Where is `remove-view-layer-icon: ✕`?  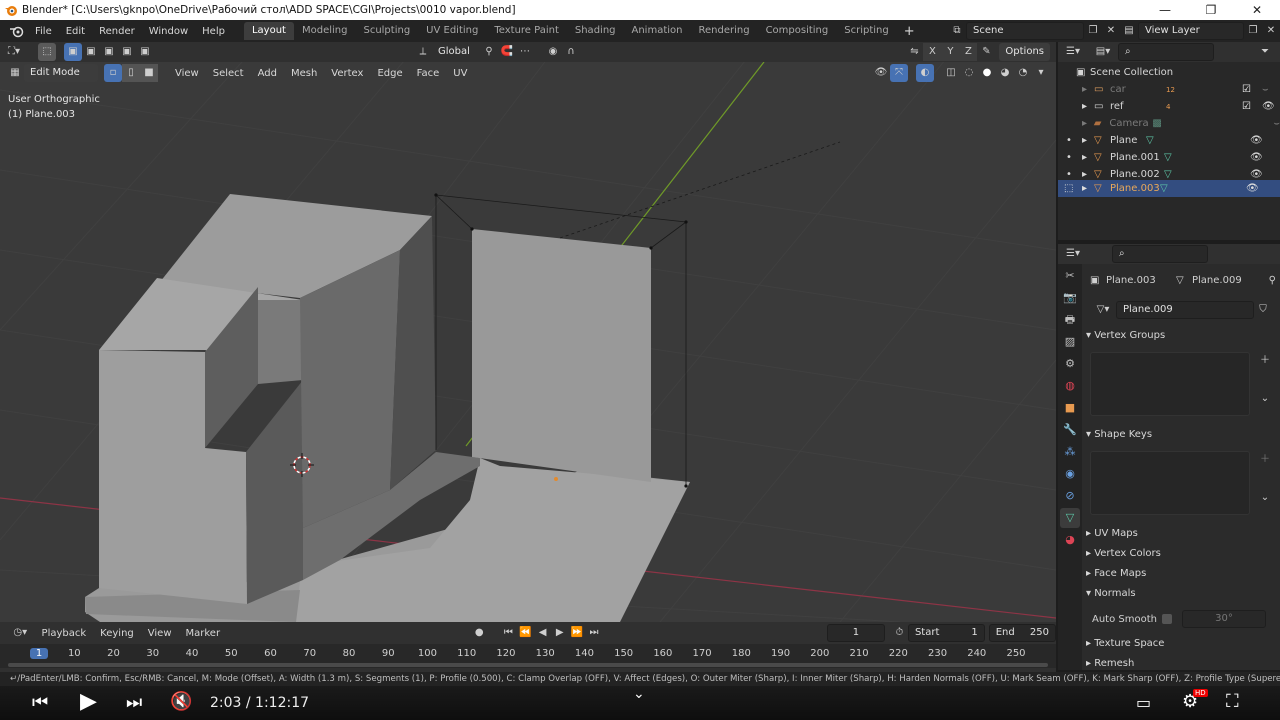
remove-view-layer-icon: ✕ is located at coordinates (1271, 31).